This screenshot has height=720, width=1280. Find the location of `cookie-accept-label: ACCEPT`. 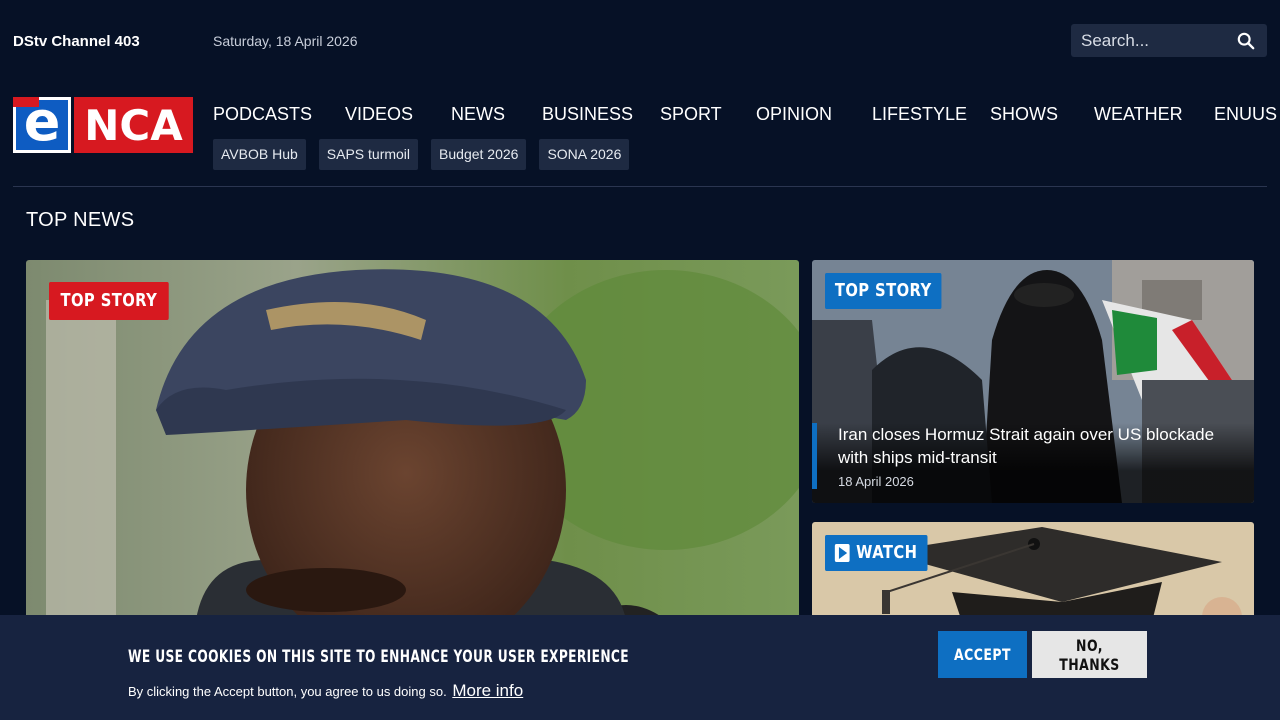

cookie-accept-label: ACCEPT is located at coordinates (982, 654).